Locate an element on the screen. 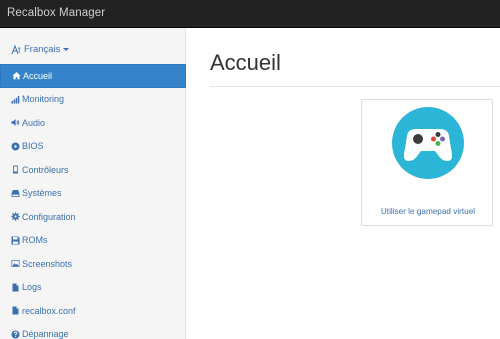  sidebar-item-label: Audio is located at coordinates (34, 122).